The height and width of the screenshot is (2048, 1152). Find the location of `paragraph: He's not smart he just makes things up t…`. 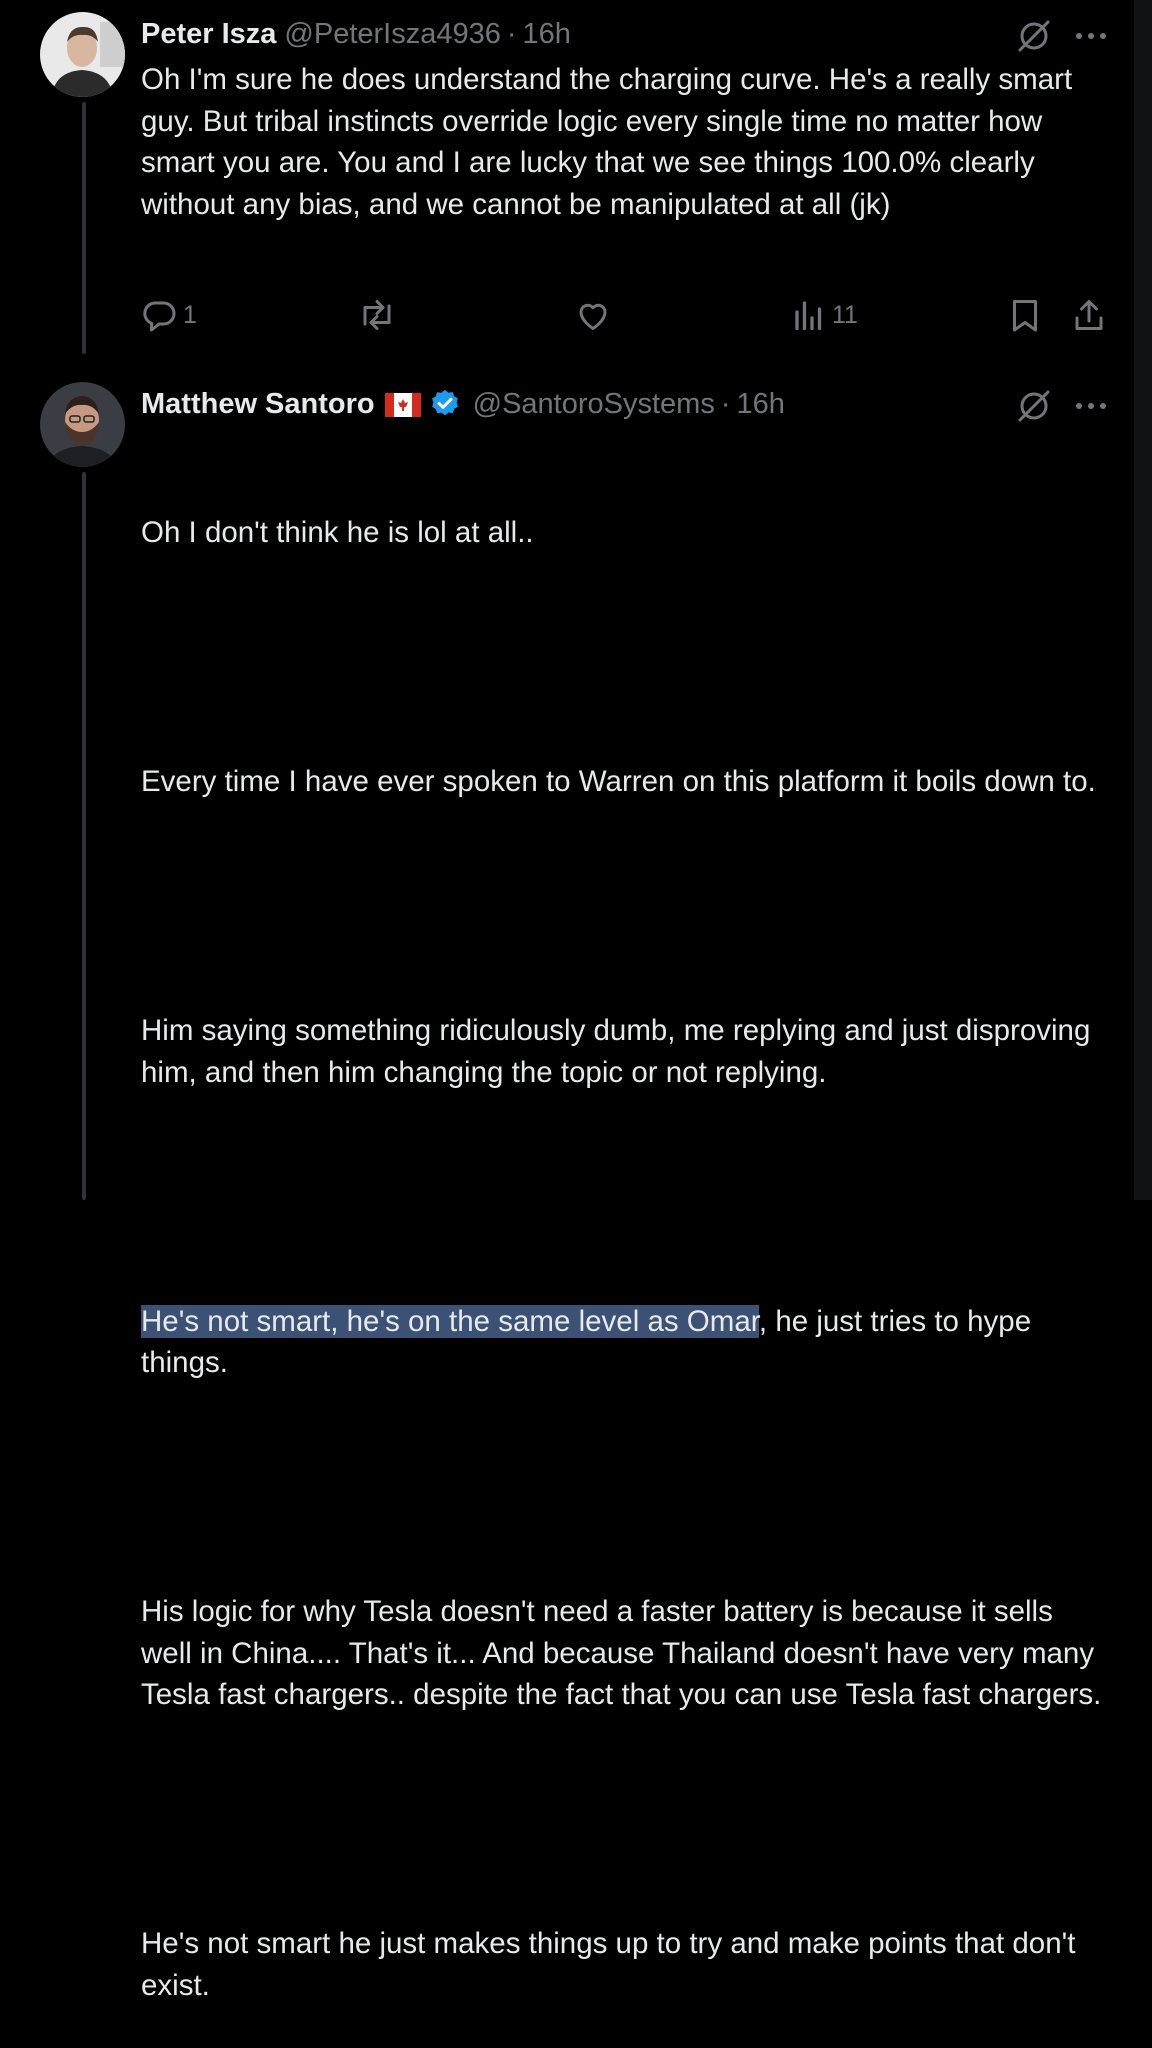

paragraph: He's not smart he just makes things up t… is located at coordinates (612, 1964).